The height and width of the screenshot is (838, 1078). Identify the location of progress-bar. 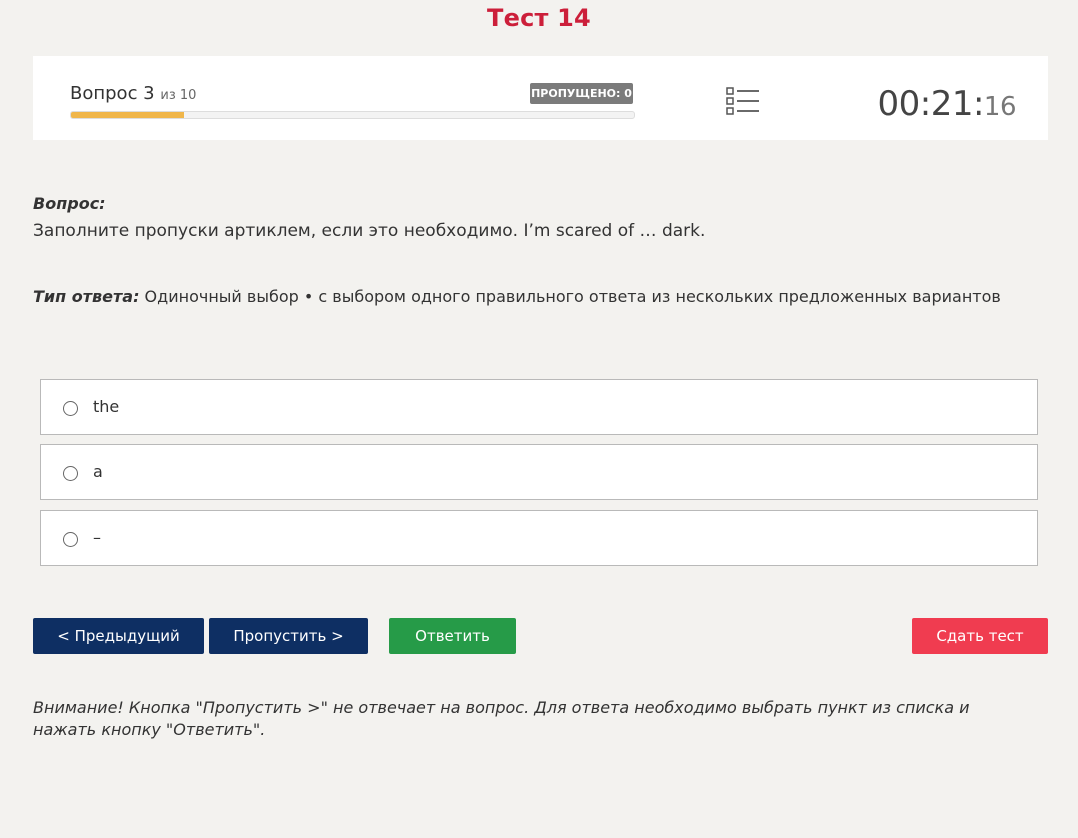
(352, 115).